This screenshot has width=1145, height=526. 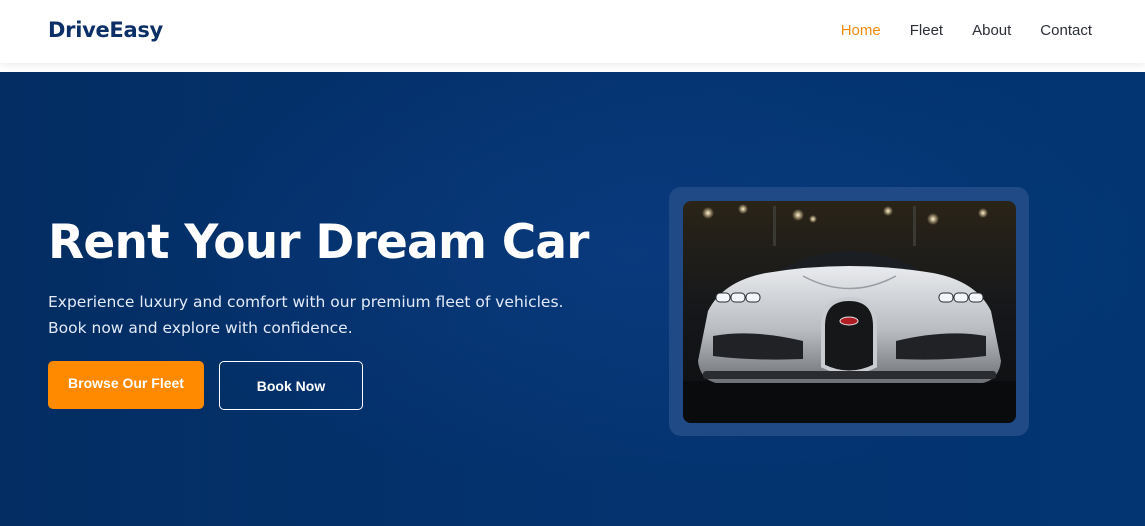 What do you see at coordinates (991, 30) in the screenshot?
I see `nav-link-about: About` at bounding box center [991, 30].